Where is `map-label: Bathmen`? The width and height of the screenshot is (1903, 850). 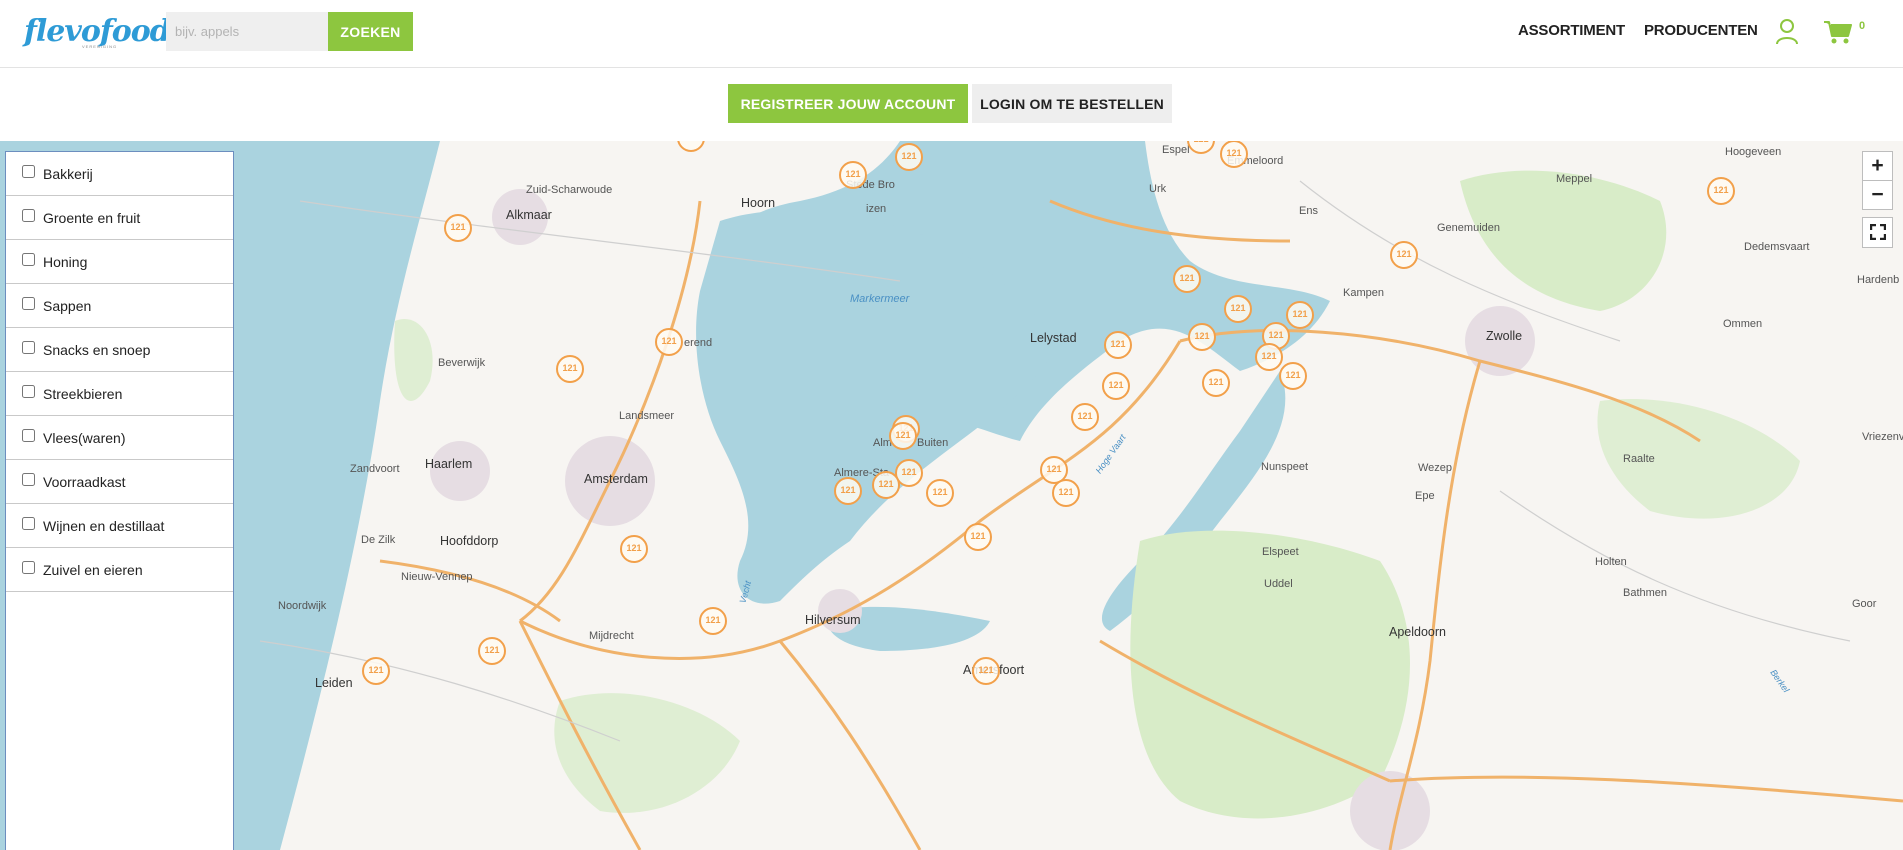 map-label: Bathmen is located at coordinates (1645, 593).